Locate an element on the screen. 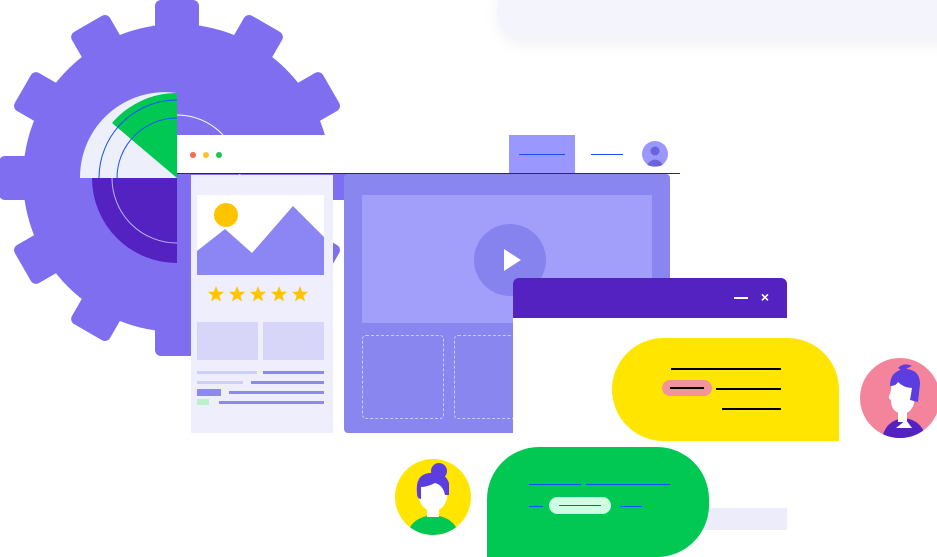 Image resolution: width=937 pixels, height=557 pixels. user-silhouette-icon is located at coordinates (655, 156).